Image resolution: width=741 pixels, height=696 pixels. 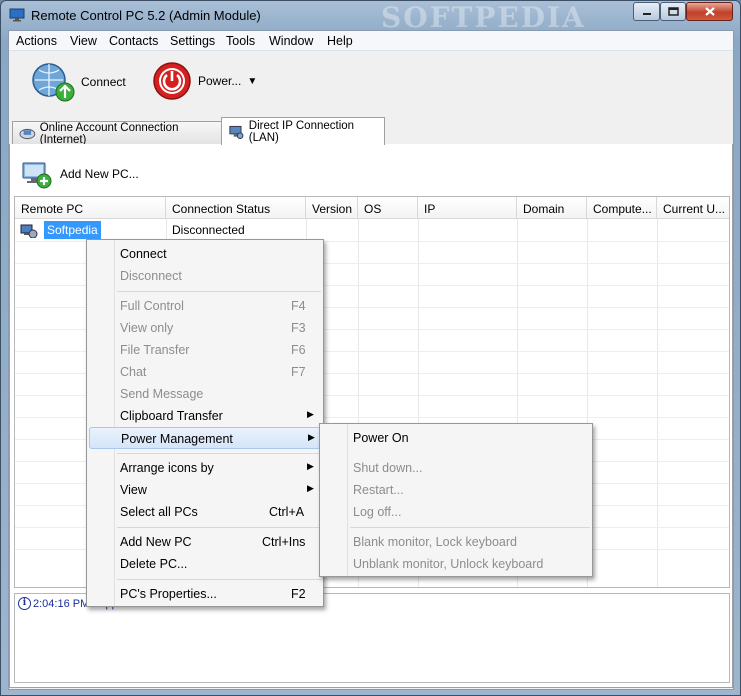 What do you see at coordinates (162, 394) in the screenshot?
I see `menu-label: Send Message` at bounding box center [162, 394].